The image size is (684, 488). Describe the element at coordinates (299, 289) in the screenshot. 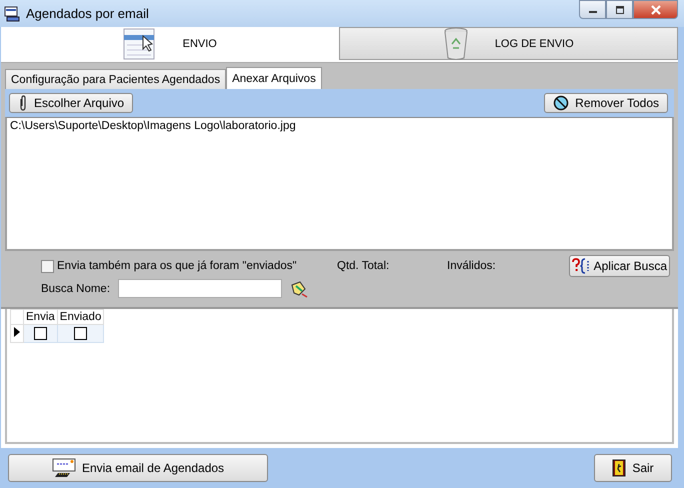

I see `pencil-hand-icon` at that location.